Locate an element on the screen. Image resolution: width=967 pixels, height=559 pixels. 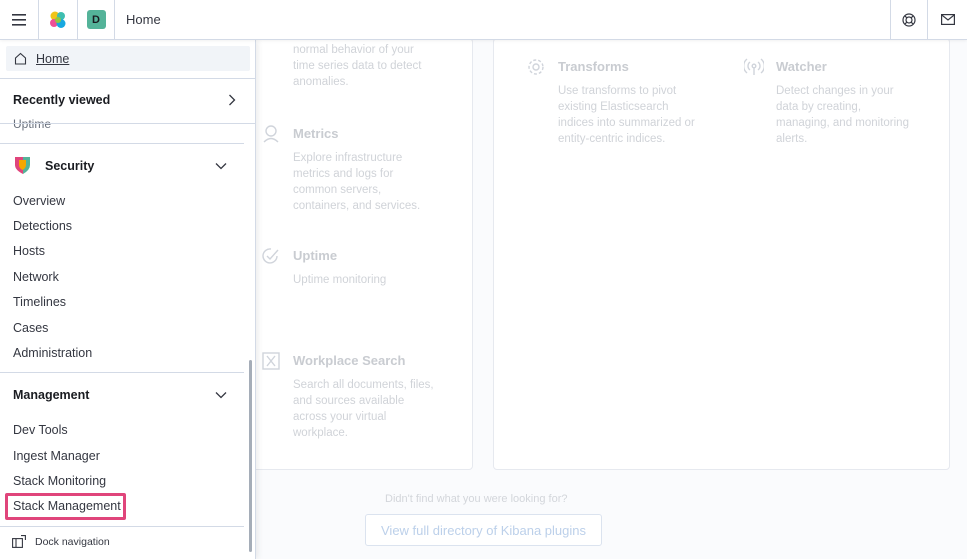
nav-item-overview: Overview is located at coordinates (39, 201).